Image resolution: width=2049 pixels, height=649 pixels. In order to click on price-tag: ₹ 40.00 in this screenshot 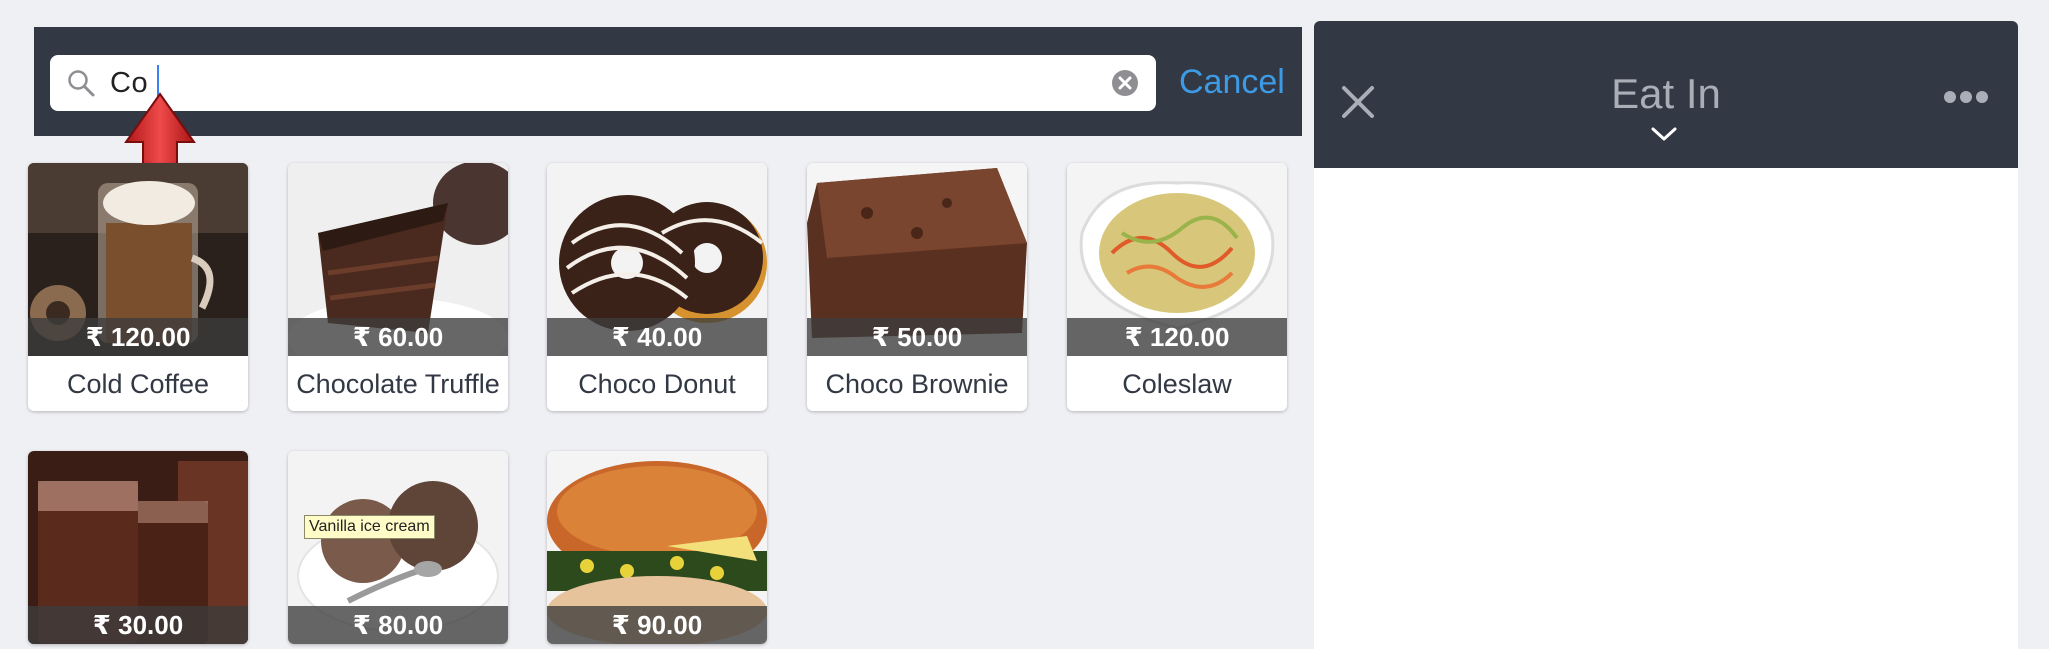, I will do `click(657, 337)`.